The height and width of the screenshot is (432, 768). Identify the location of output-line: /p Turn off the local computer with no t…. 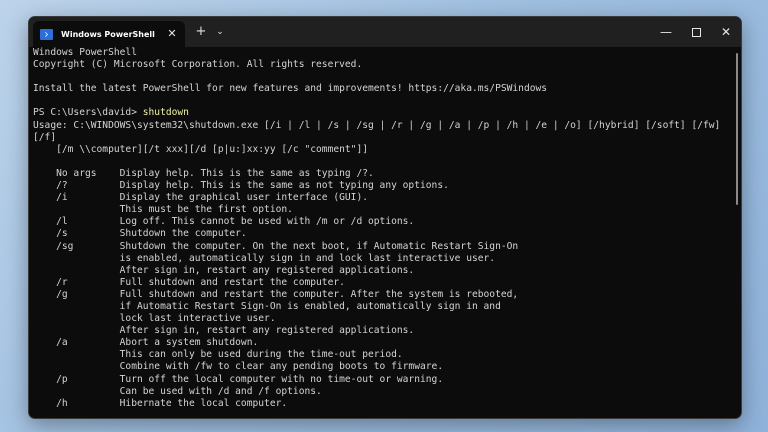
(238, 379).